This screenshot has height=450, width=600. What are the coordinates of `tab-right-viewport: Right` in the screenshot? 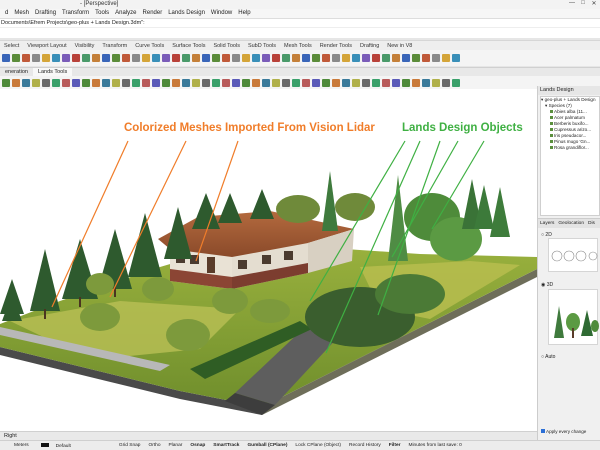 It's located at (10, 436).